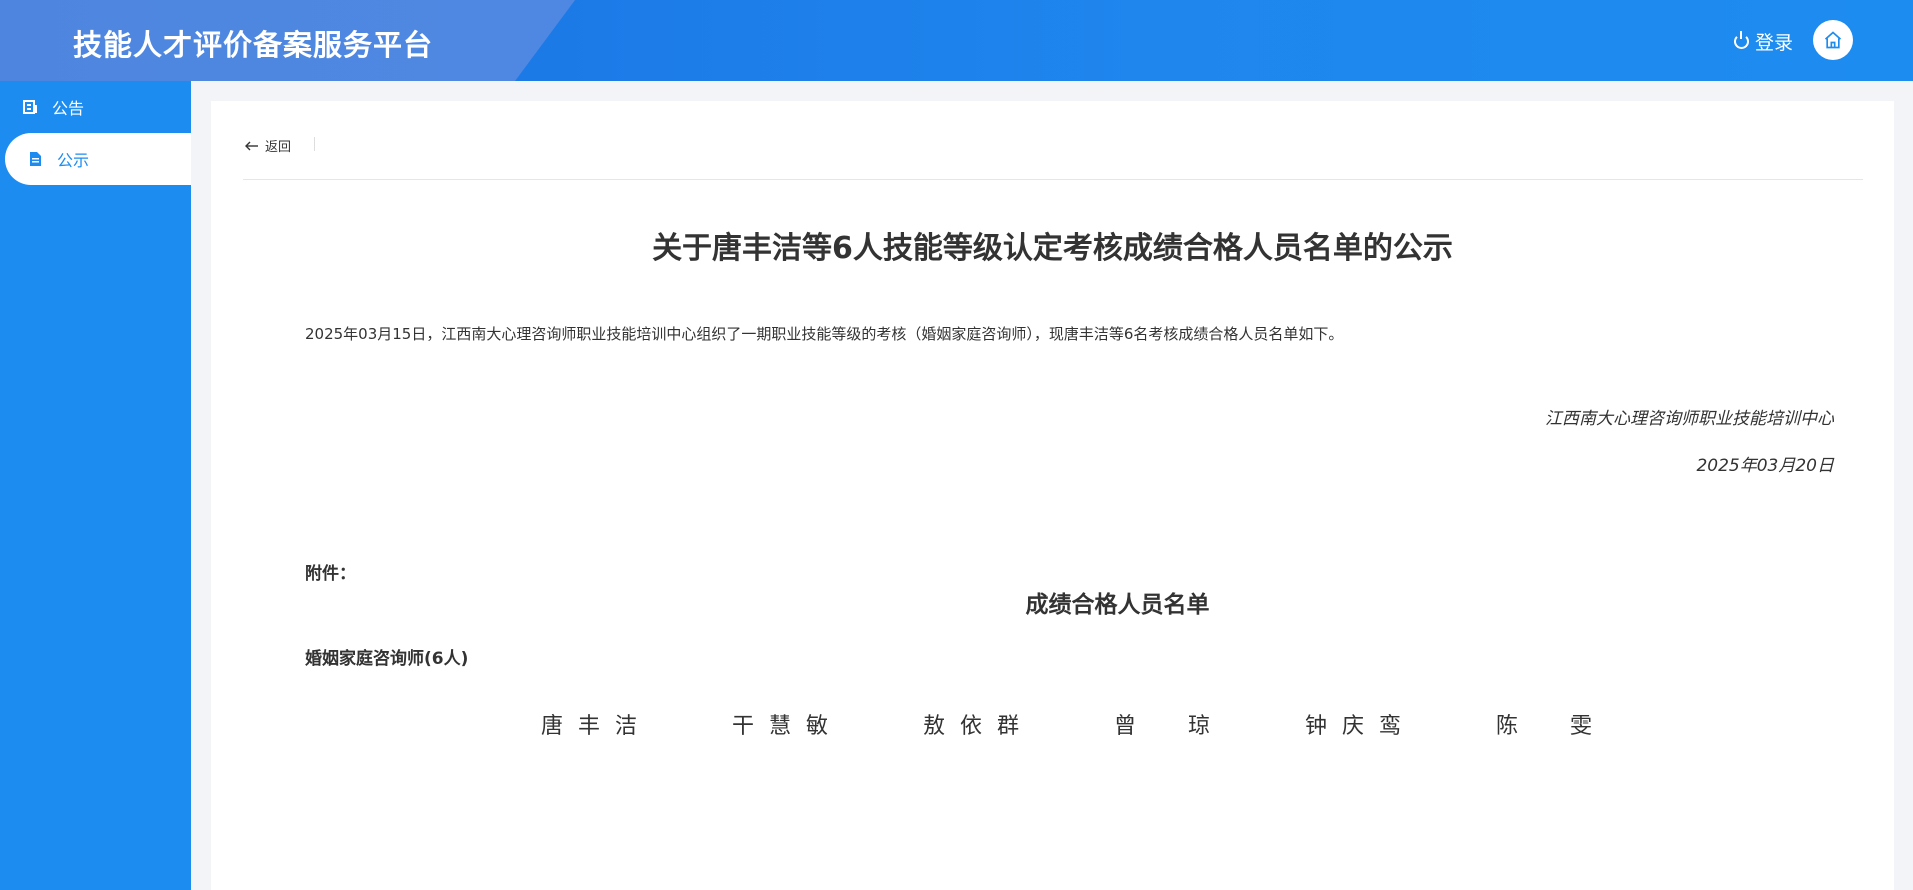 The image size is (1913, 890). I want to click on back-label: 返回, so click(278, 147).